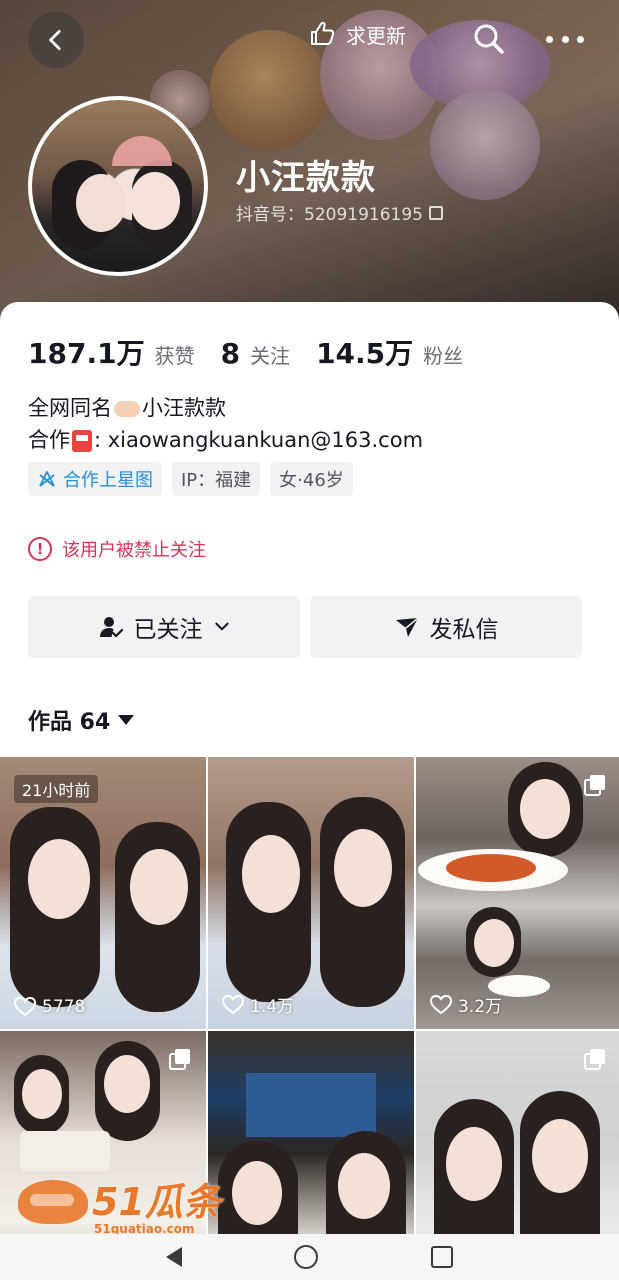 The width and height of the screenshot is (619, 1280). What do you see at coordinates (118, 186) in the screenshot?
I see `avatar` at bounding box center [118, 186].